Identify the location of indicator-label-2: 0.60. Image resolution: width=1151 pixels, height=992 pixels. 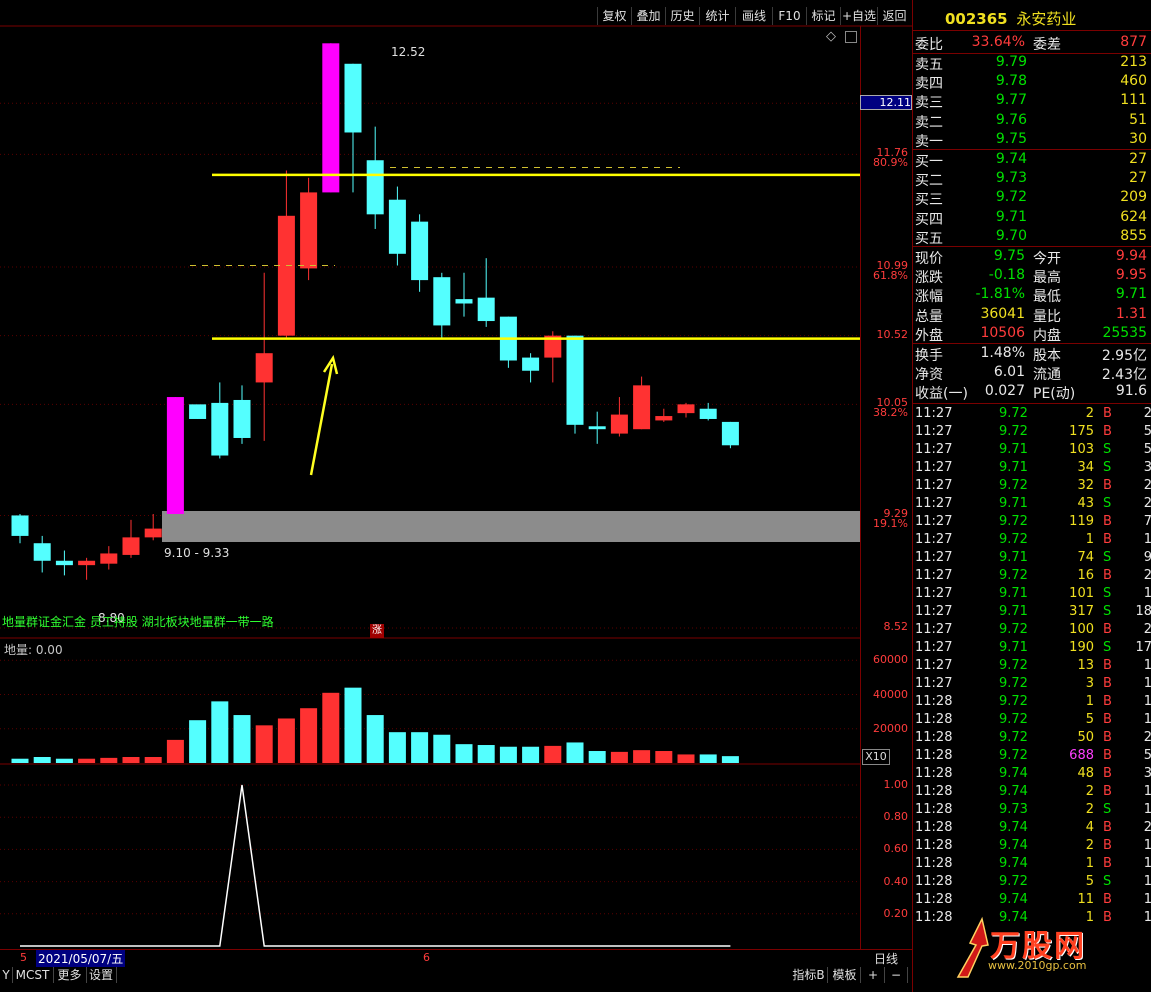
(896, 849).